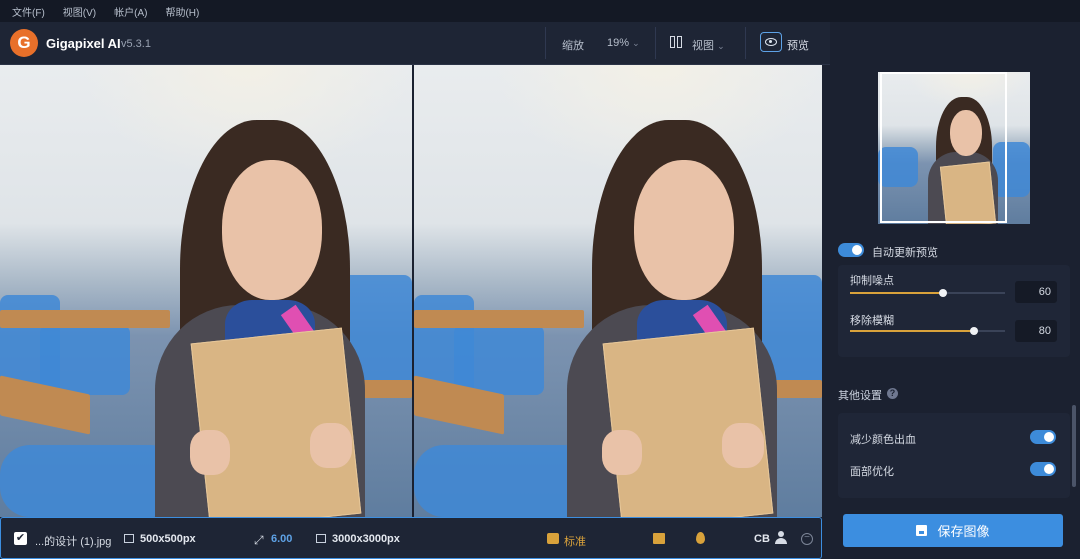 This screenshot has height=559, width=1080. What do you see at coordinates (366, 539) in the screenshot?
I see `output-size: 3000x3000px` at bounding box center [366, 539].